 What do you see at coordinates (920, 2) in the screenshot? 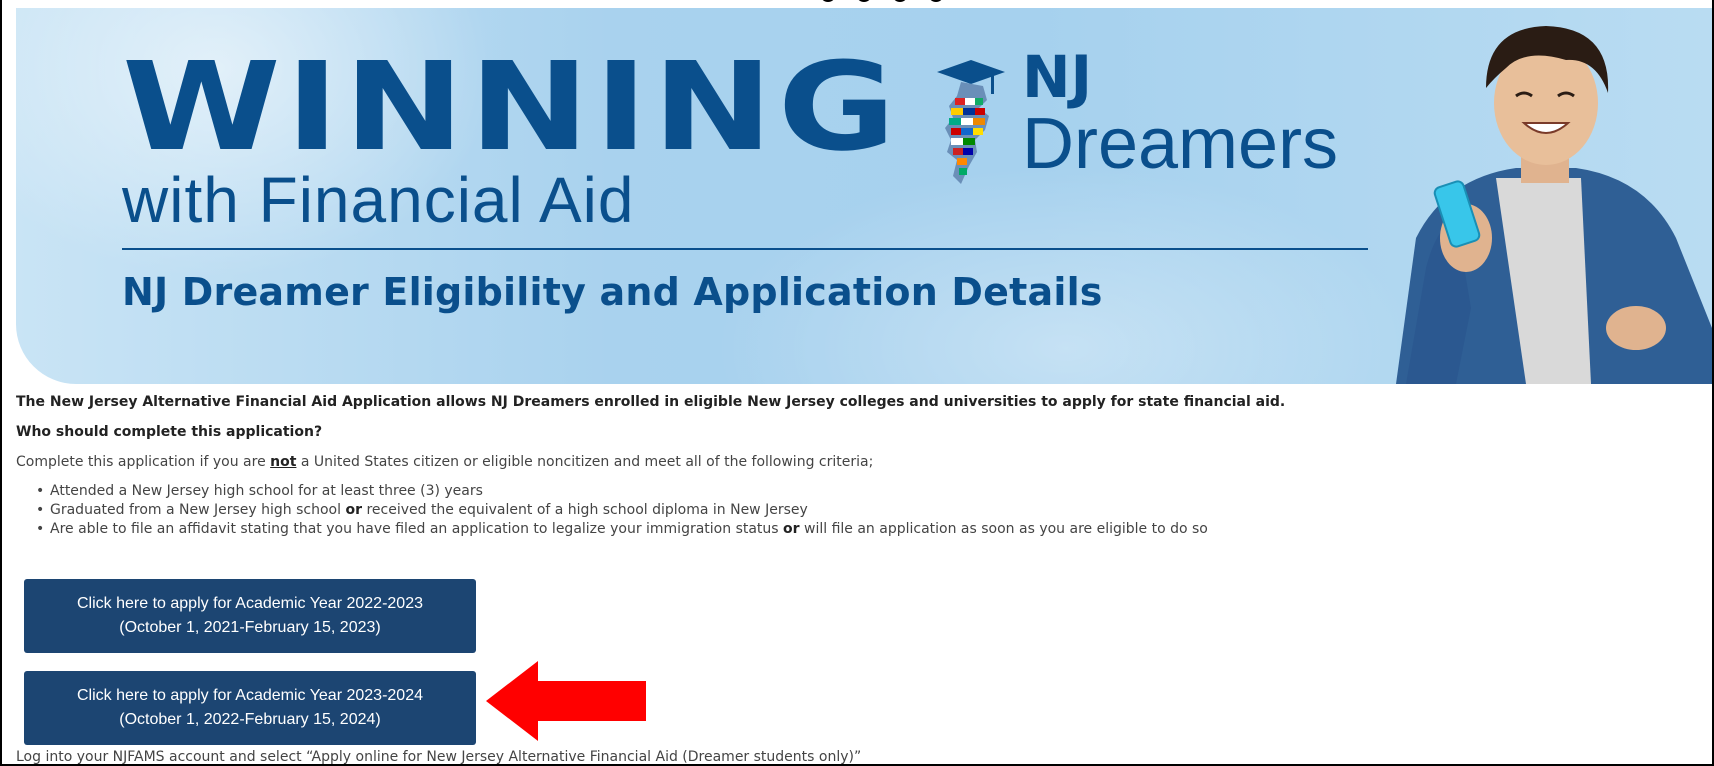
I see `cropped-heading-fragment` at bounding box center [920, 2].